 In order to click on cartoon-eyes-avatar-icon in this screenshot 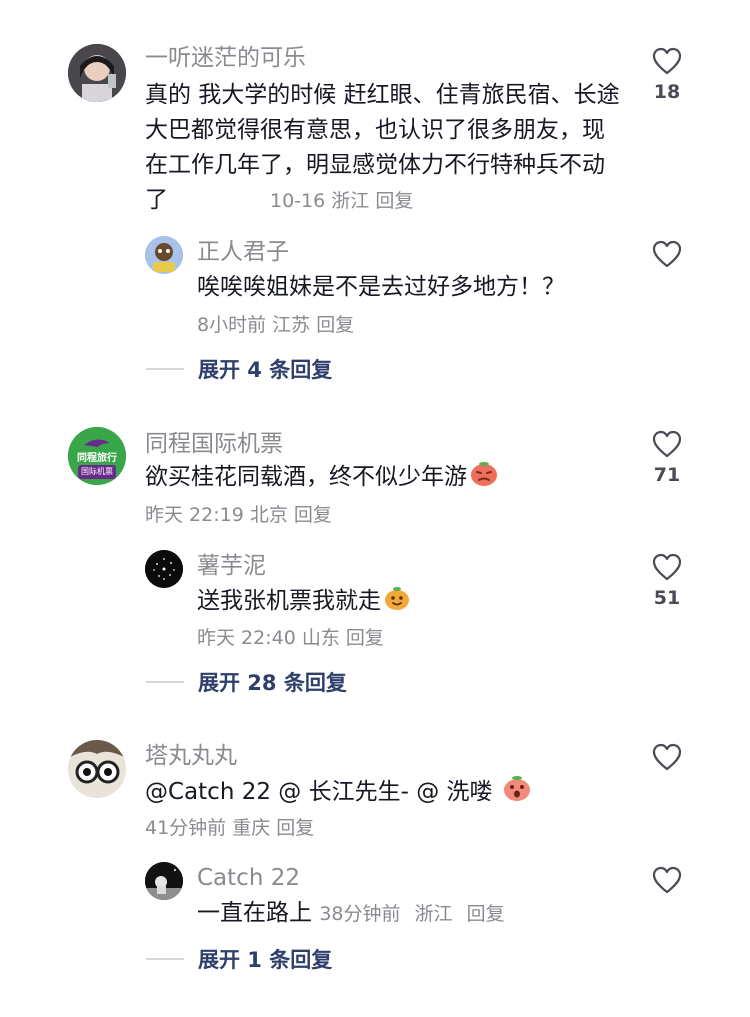, I will do `click(97, 769)`.